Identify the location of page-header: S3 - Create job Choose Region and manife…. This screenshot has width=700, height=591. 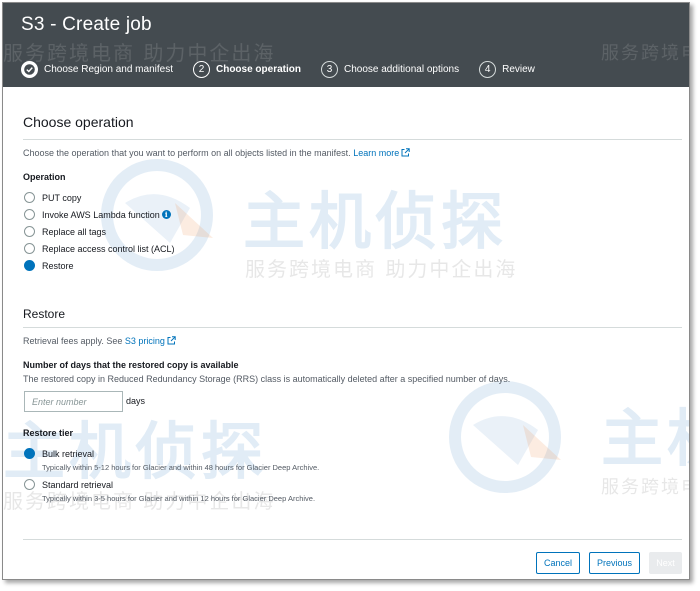
(346, 45).